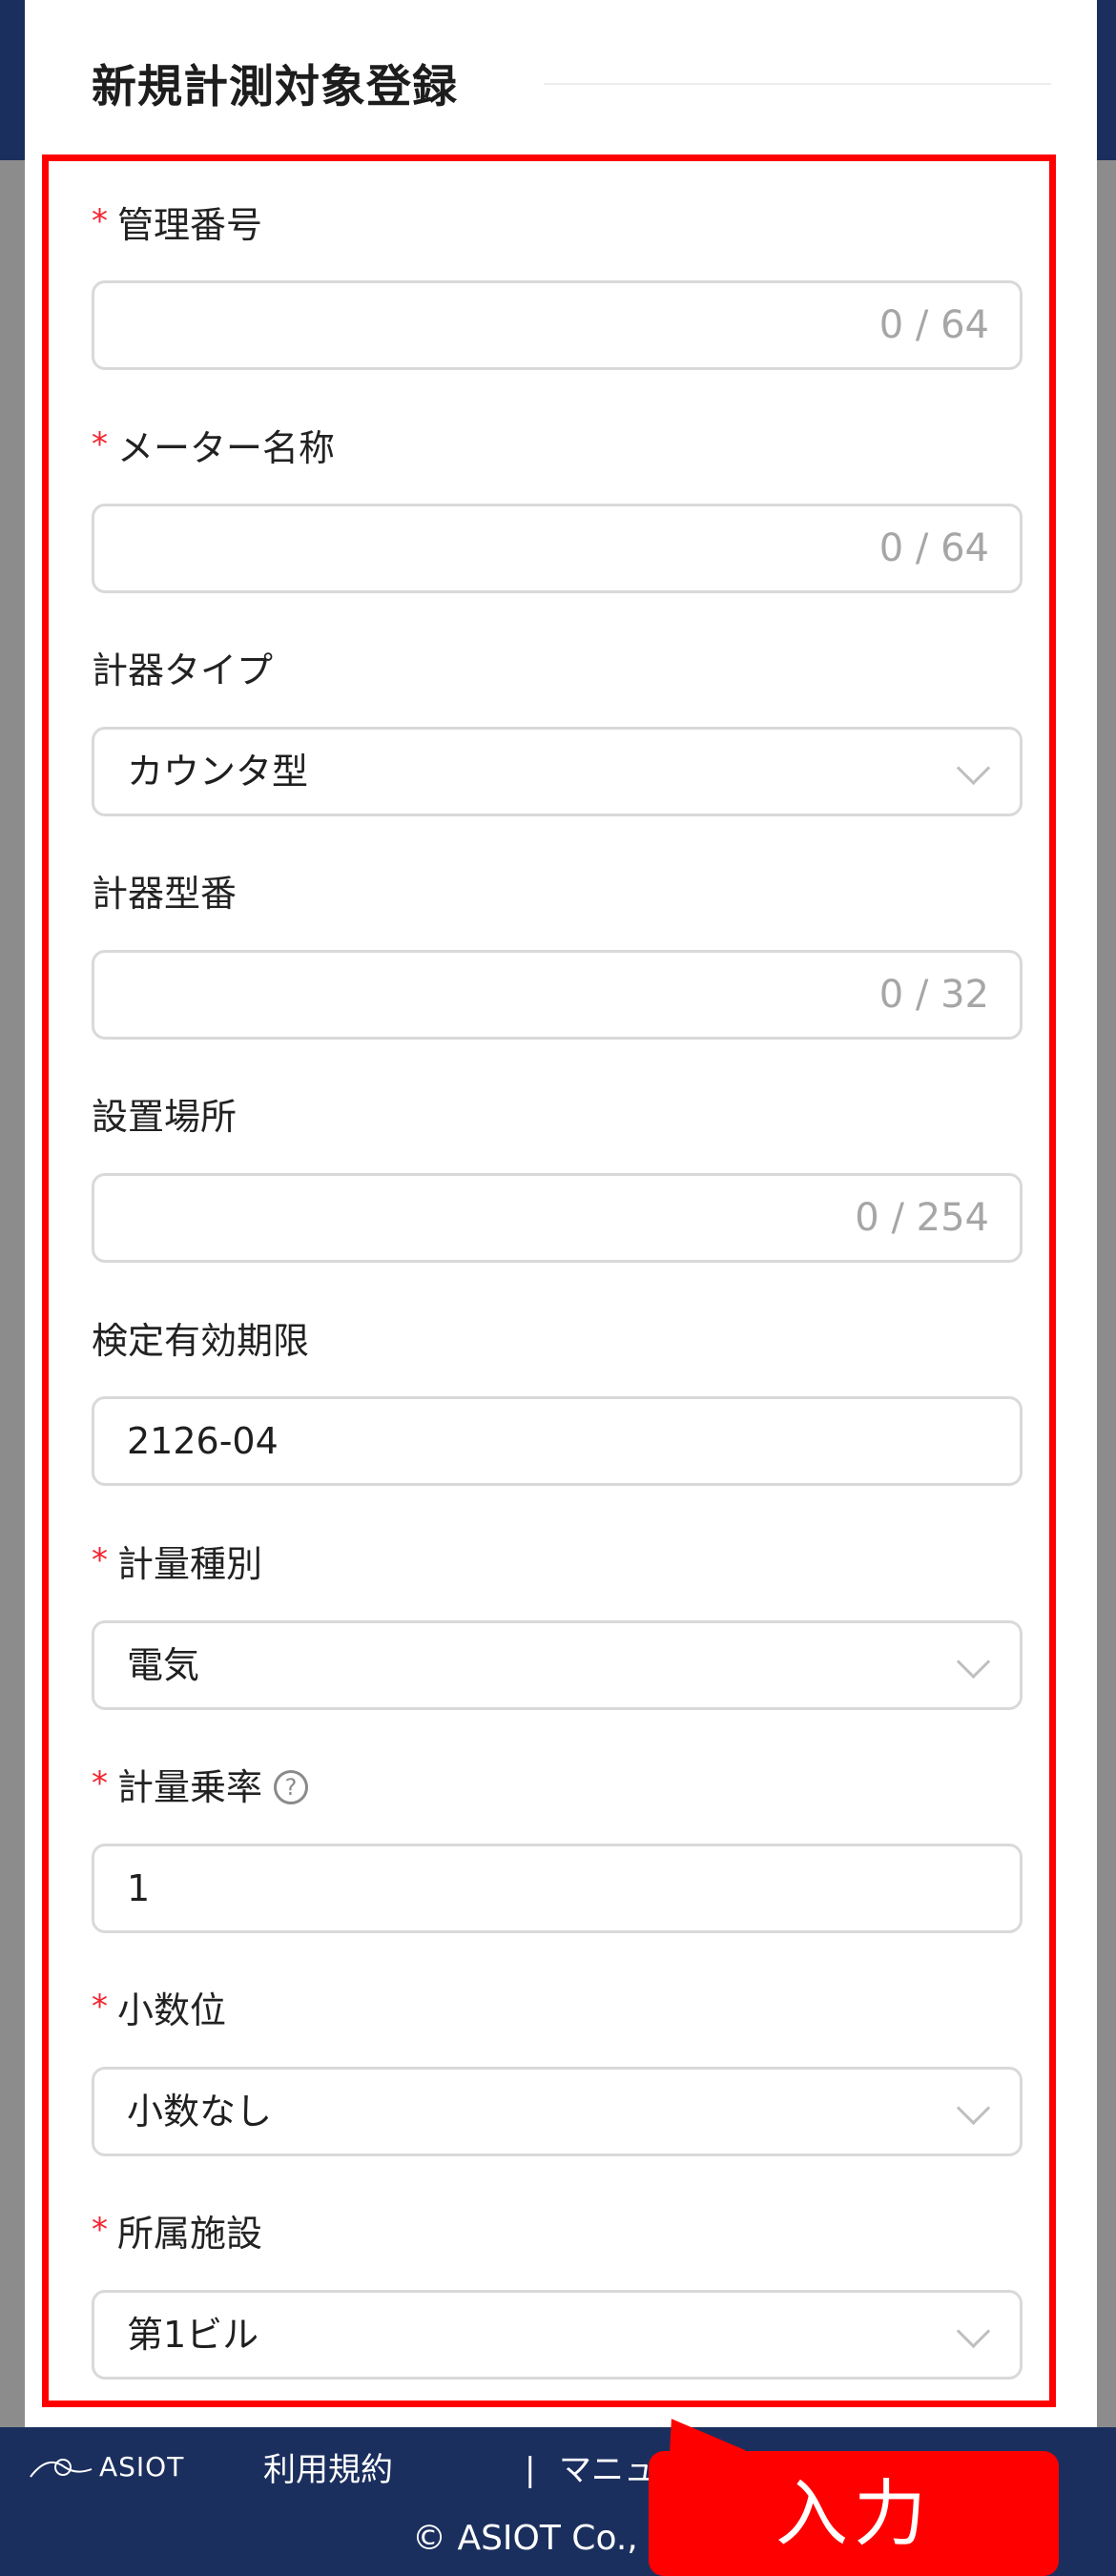 This screenshot has height=2576, width=1116. What do you see at coordinates (190, 1564) in the screenshot?
I see `label-text: 計量種別` at bounding box center [190, 1564].